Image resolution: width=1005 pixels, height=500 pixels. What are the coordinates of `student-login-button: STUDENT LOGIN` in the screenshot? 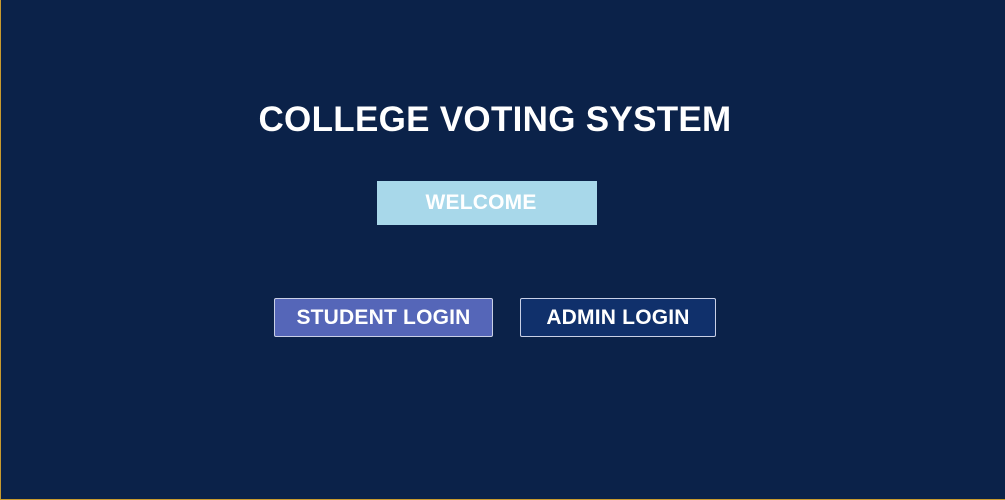 It's located at (383, 317).